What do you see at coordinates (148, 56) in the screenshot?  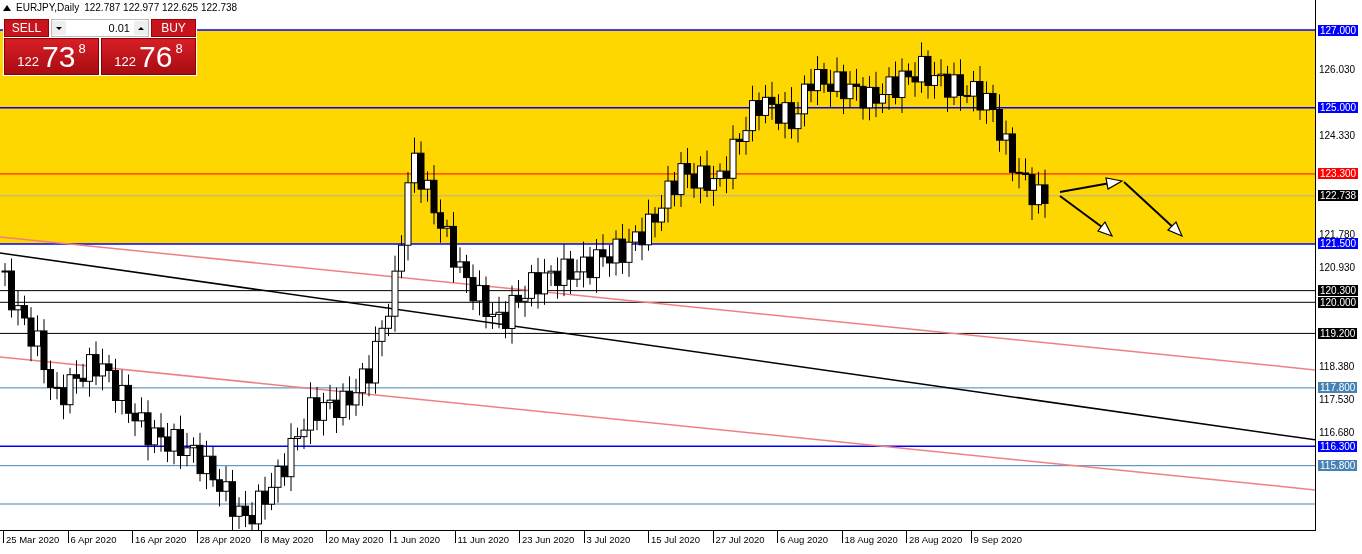 I see `buy-price-button: 122 76$^{8}$` at bounding box center [148, 56].